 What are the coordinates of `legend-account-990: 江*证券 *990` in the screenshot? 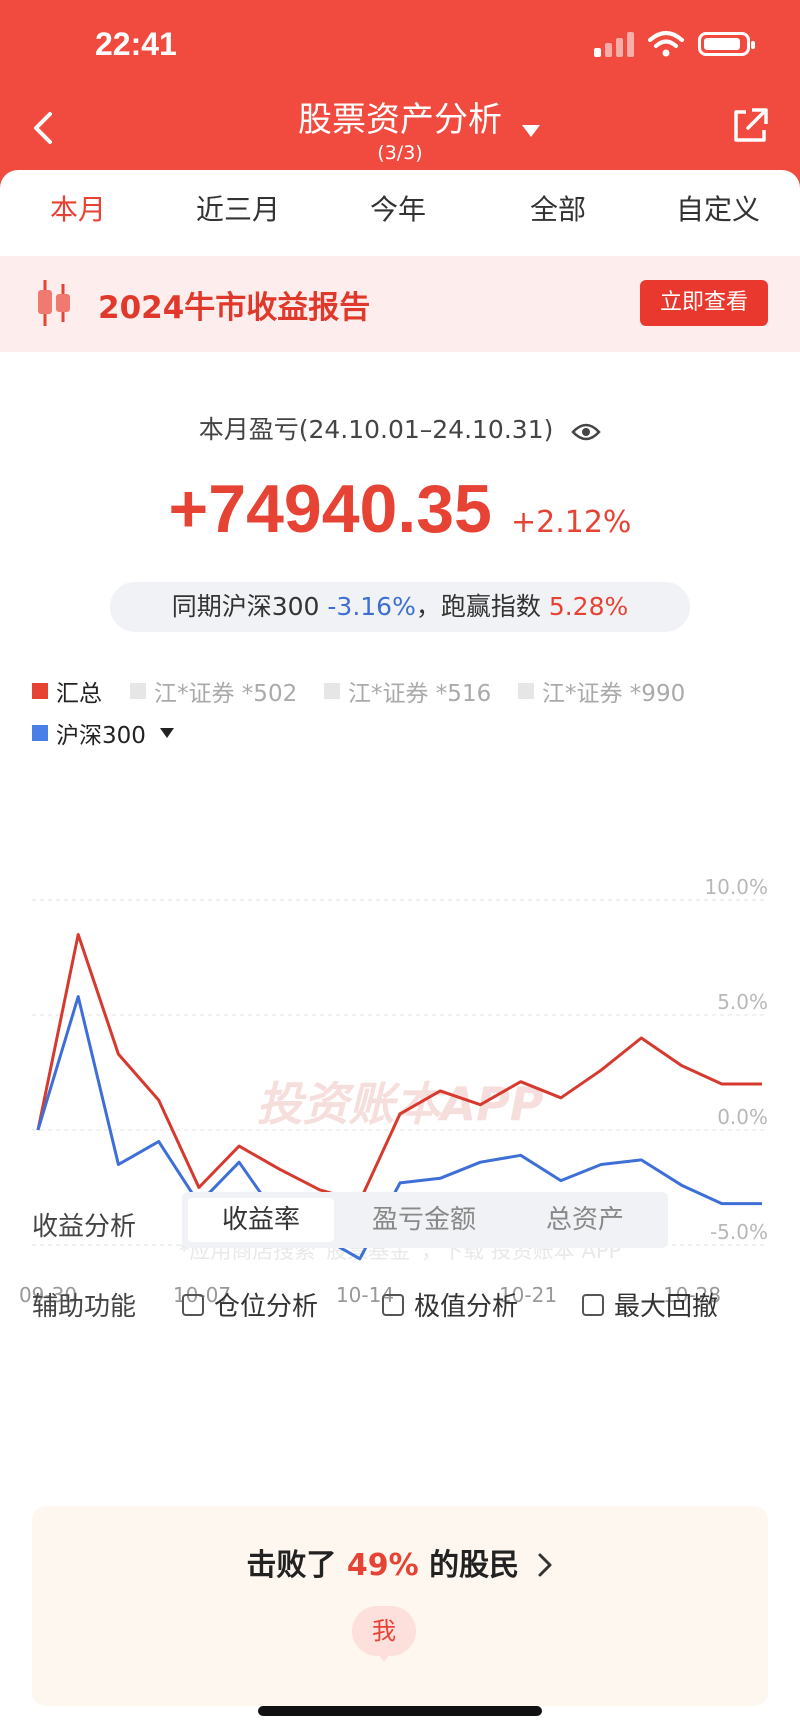 It's located at (601, 691).